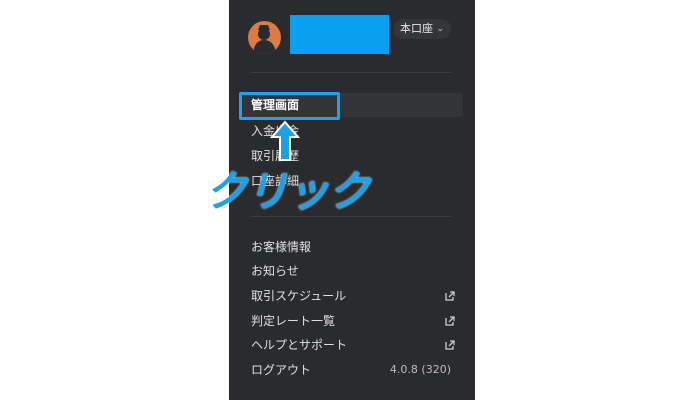 This screenshot has height=400, width=700. Describe the element at coordinates (352, 296) in the screenshot. I see `menu-item-trade-schedule: 取引スケジュール` at that location.